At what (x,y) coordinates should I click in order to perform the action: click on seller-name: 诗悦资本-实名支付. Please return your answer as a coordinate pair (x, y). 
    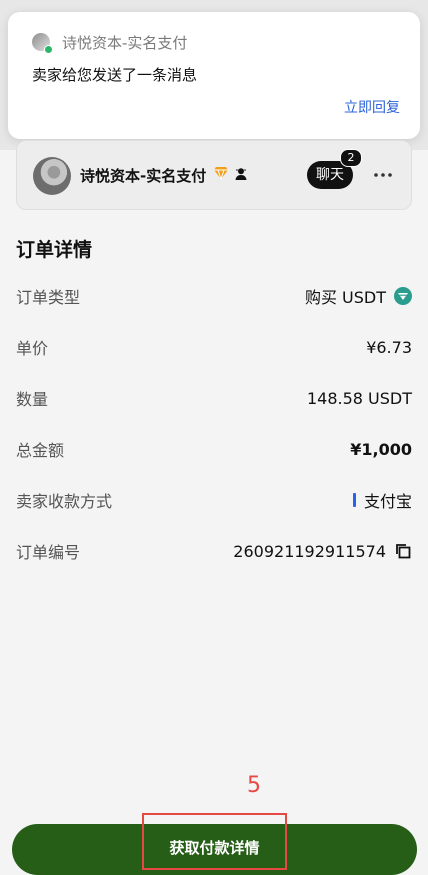
    Looking at the image, I should click on (143, 176).